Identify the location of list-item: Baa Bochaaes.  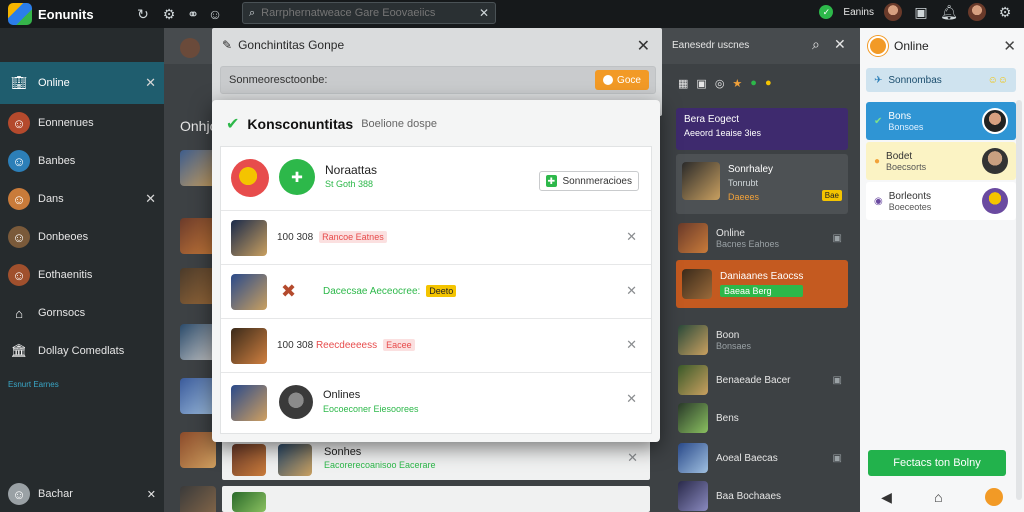
(762, 495).